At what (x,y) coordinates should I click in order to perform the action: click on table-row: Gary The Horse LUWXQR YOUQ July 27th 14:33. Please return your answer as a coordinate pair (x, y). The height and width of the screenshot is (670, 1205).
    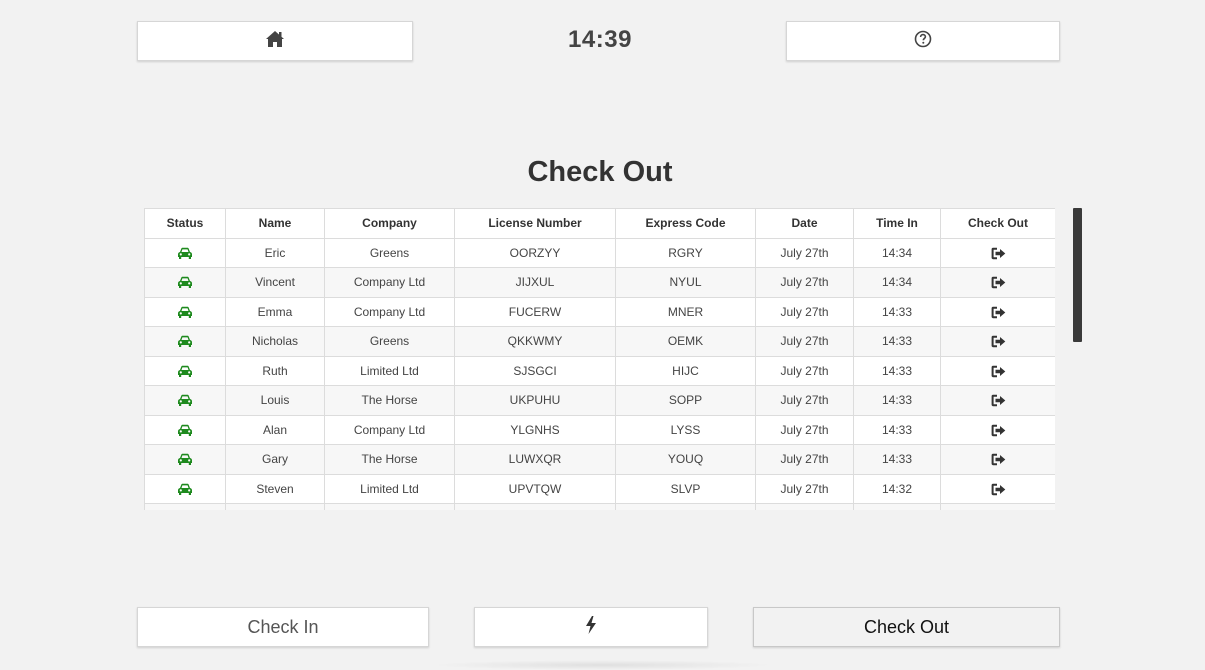
    Looking at the image, I should click on (599, 459).